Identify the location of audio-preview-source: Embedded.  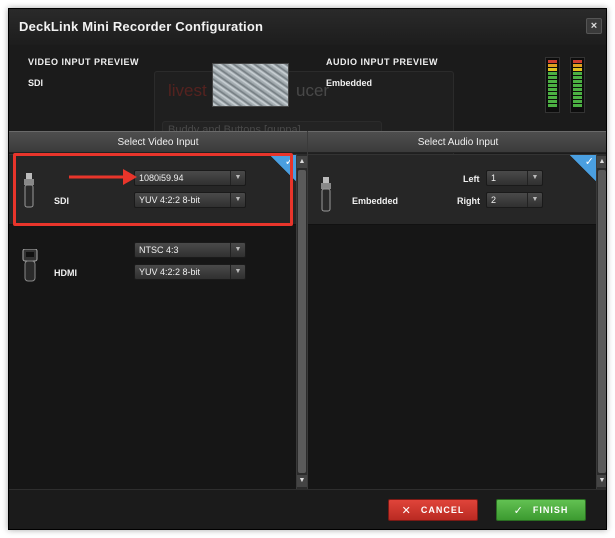
(349, 83).